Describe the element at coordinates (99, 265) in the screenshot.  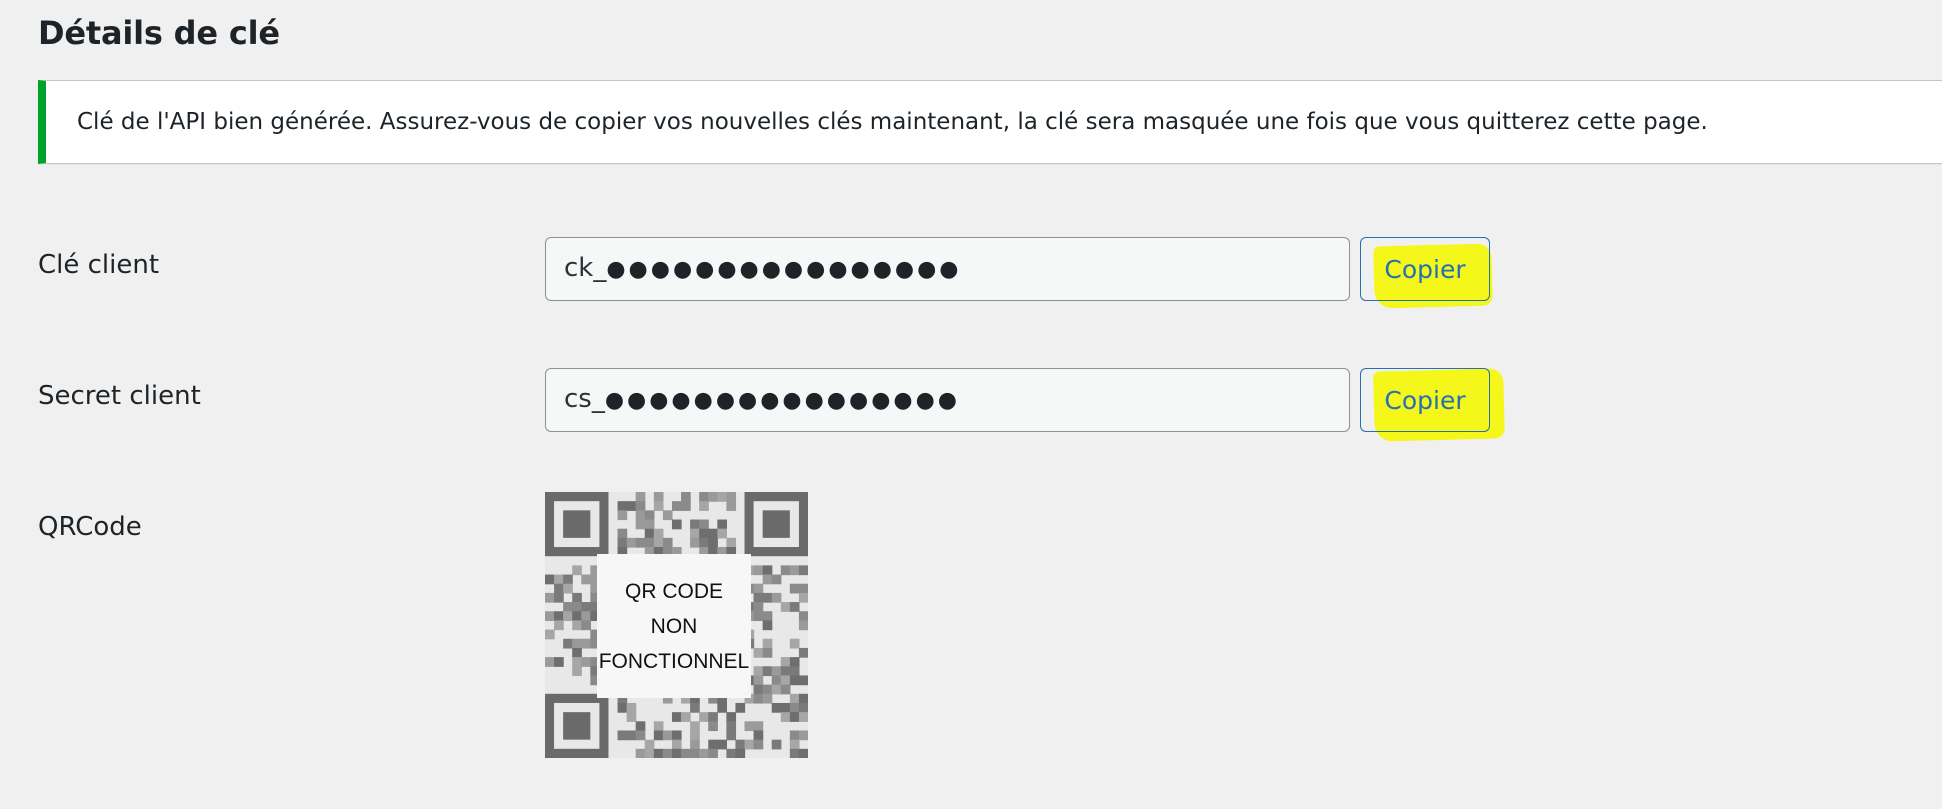
I see `consumer-key-label: Clé client` at that location.